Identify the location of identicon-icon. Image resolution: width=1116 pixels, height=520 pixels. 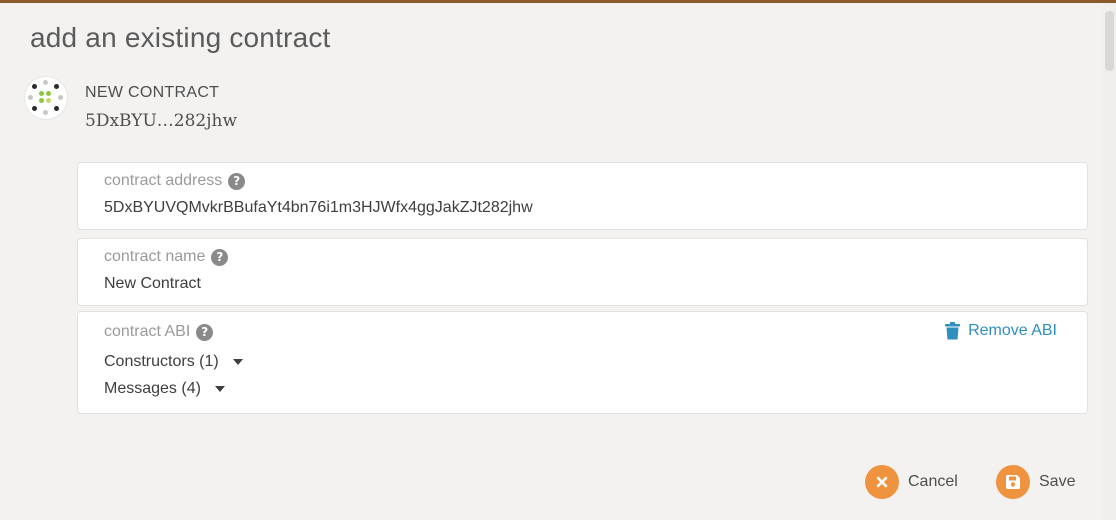
(46, 98).